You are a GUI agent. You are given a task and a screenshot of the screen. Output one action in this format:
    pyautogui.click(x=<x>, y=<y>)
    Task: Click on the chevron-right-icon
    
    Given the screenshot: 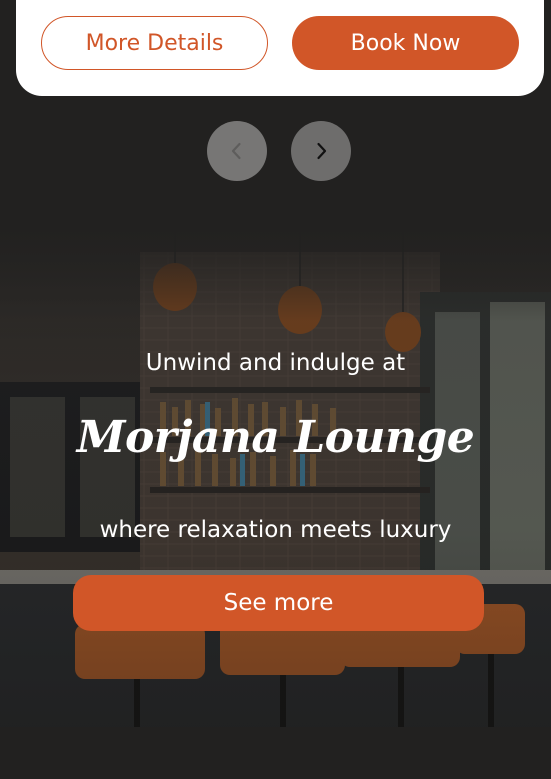 What is the action you would take?
    pyautogui.click(x=322, y=151)
    